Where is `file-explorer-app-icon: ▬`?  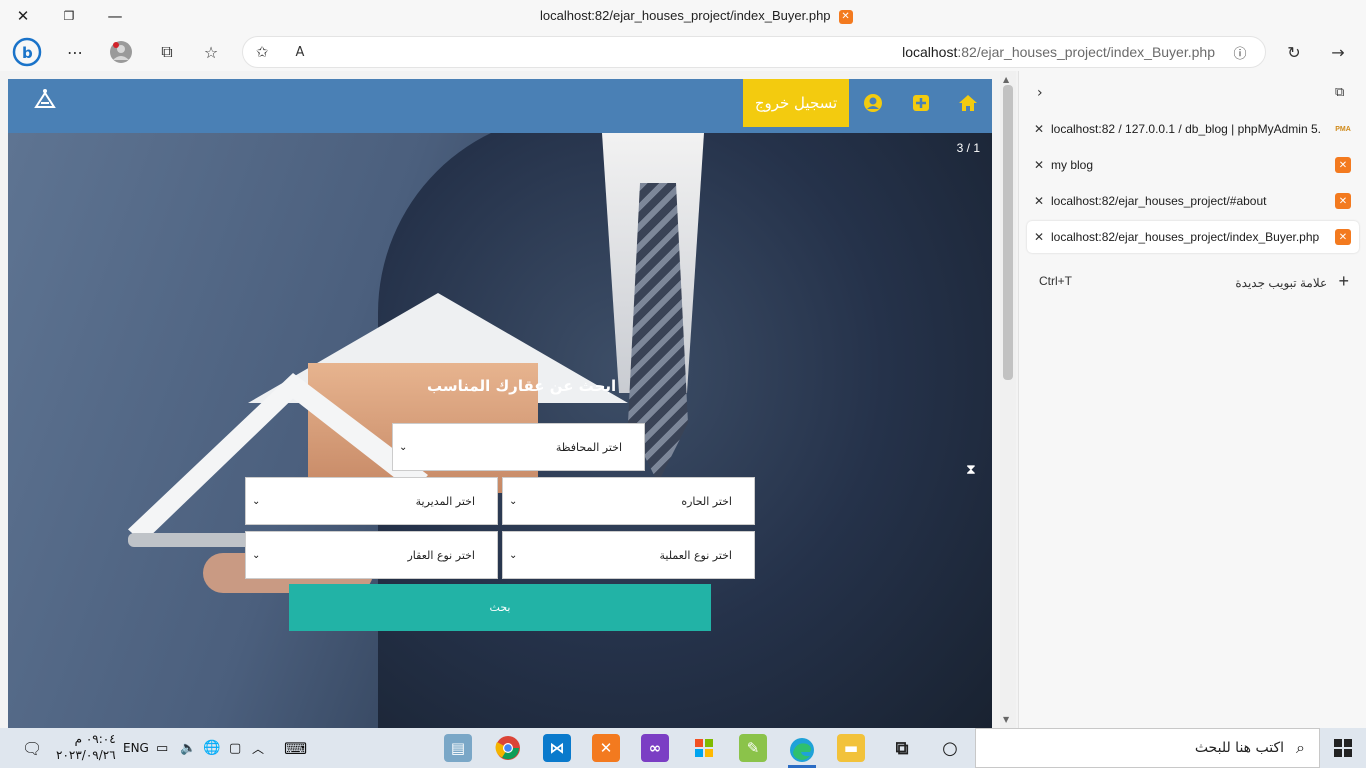 file-explorer-app-icon: ▬ is located at coordinates (851, 748).